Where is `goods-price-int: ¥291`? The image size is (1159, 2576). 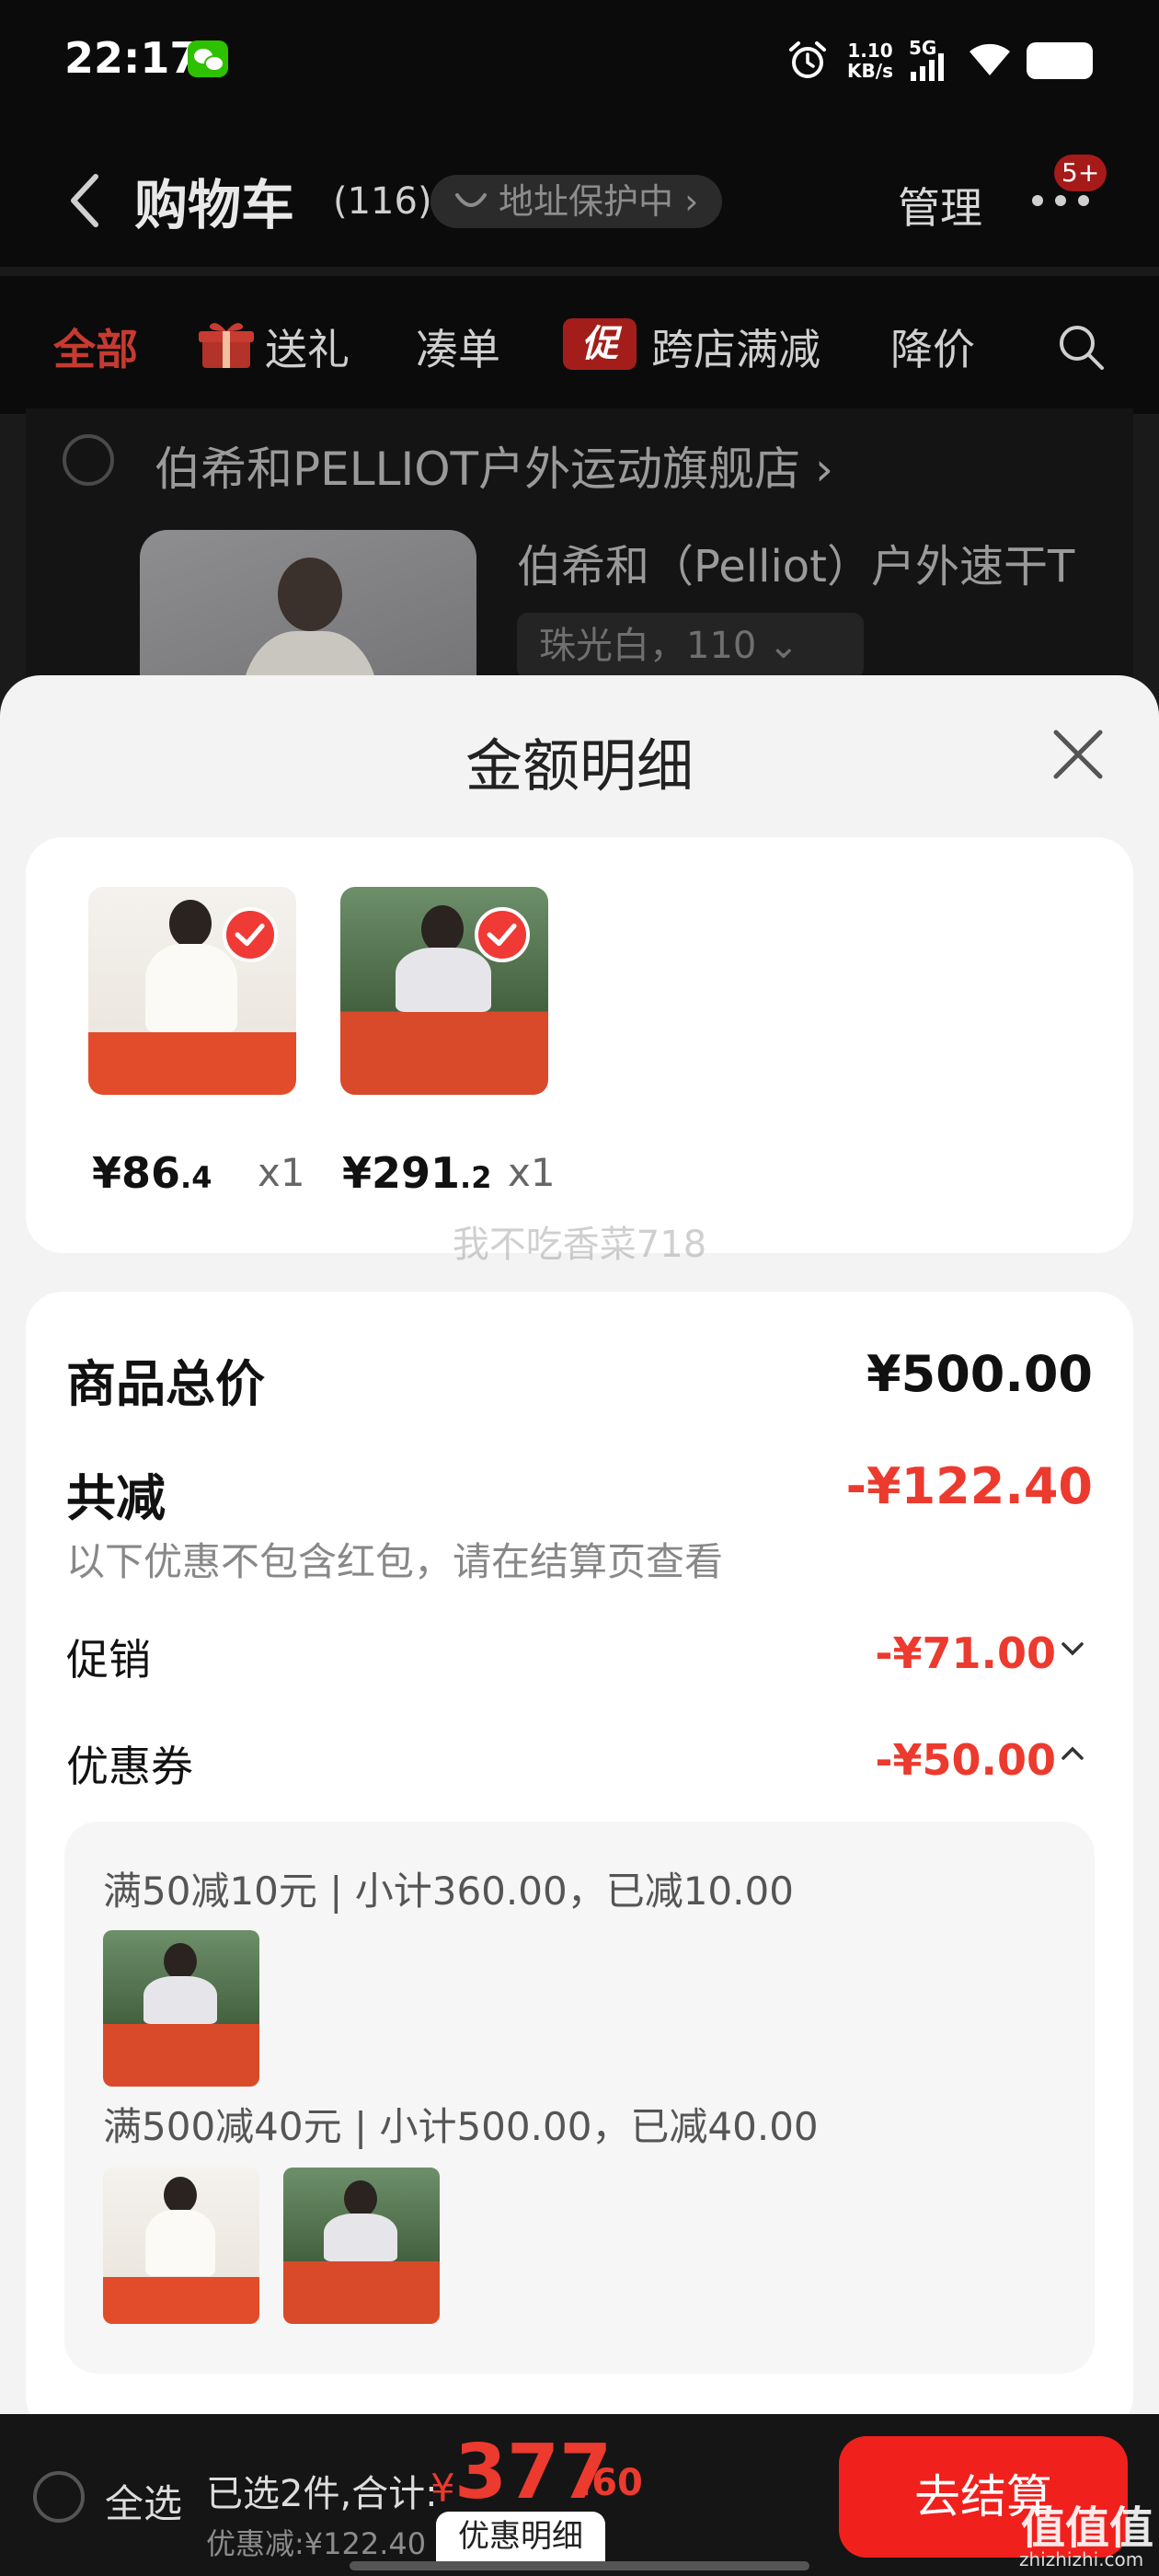
goods-price-int: ¥291 is located at coordinates (401, 1173).